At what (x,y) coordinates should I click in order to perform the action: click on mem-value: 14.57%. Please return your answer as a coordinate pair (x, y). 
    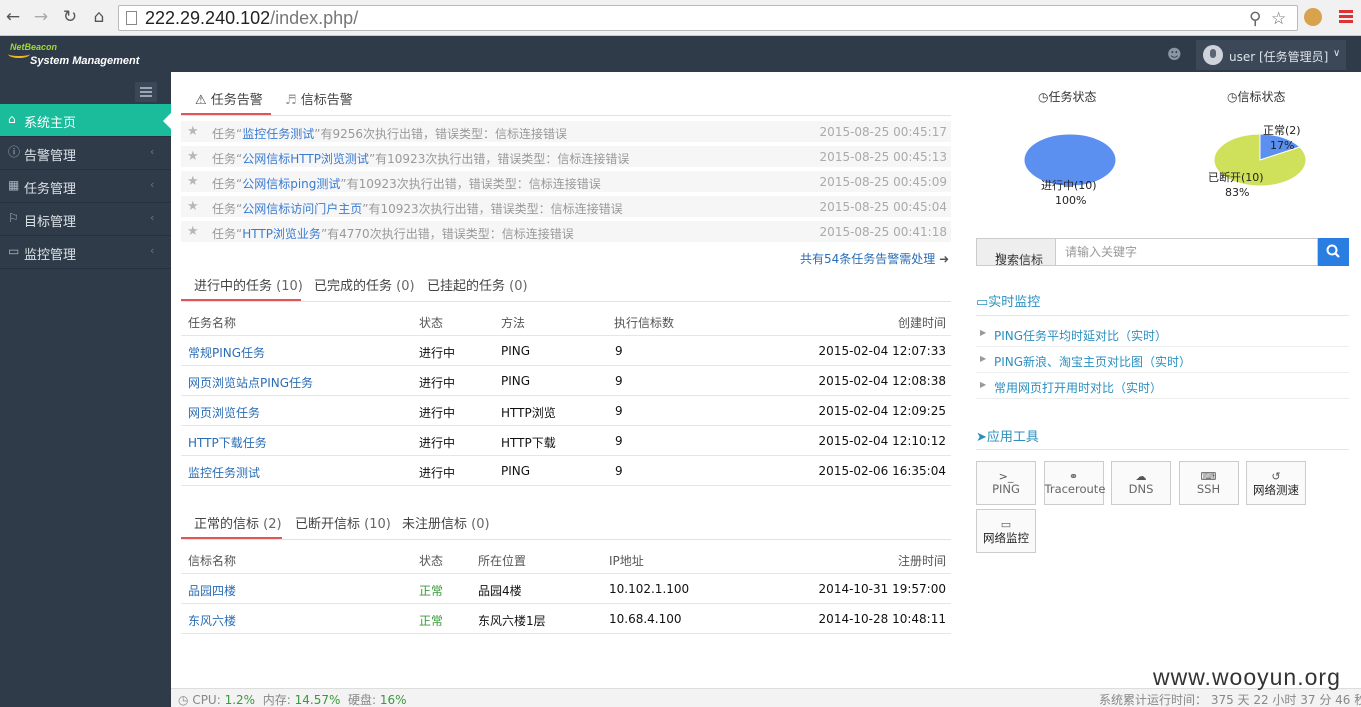
    Looking at the image, I should click on (317, 700).